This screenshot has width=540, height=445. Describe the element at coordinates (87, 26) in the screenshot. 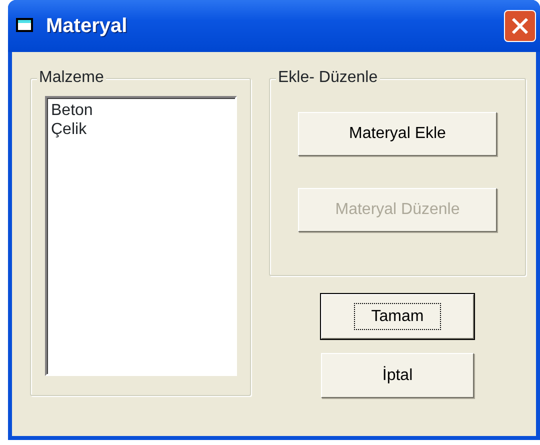

I see `window-title: Materyal` at that location.